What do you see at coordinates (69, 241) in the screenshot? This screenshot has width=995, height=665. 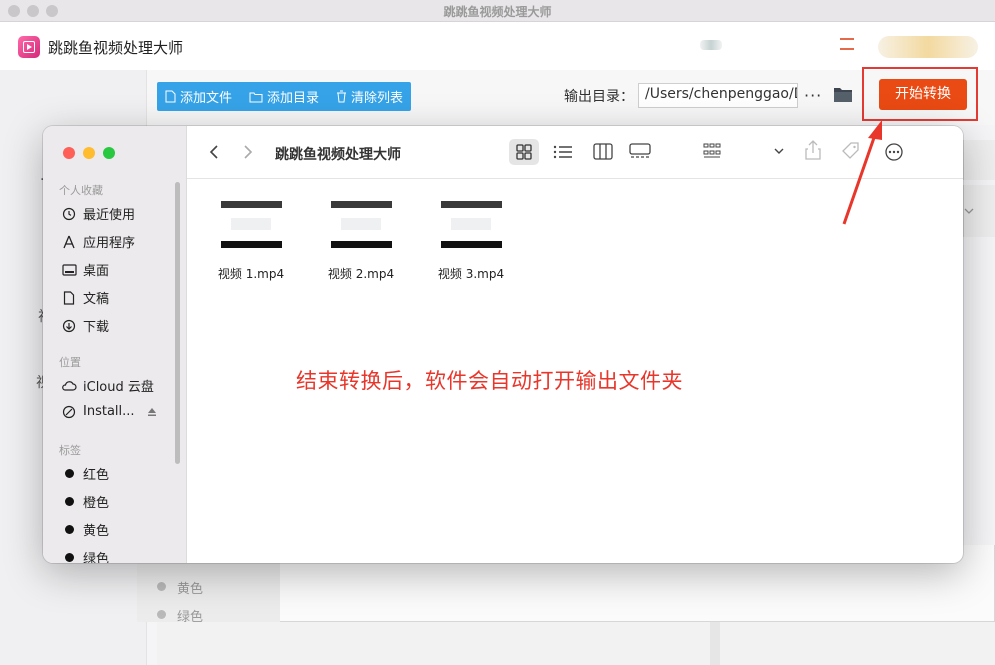 I see `applications-icon` at bounding box center [69, 241].